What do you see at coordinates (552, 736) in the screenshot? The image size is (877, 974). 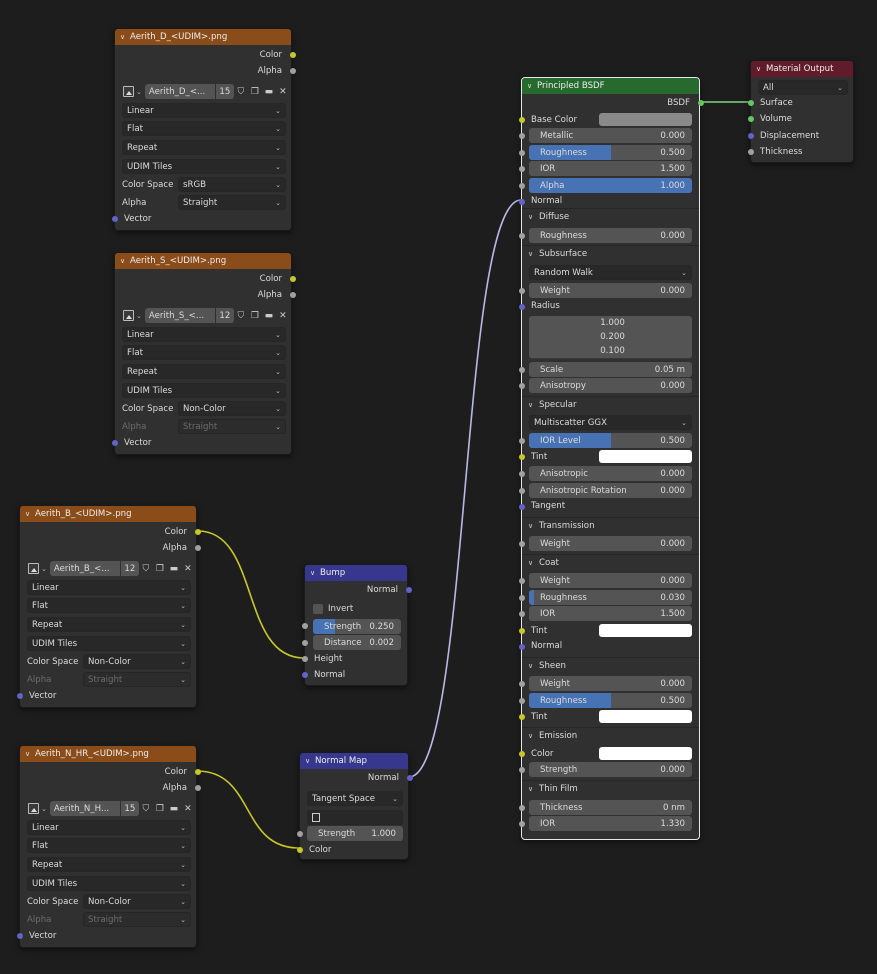 I see `panel-emission: ∨ Emission` at bounding box center [552, 736].